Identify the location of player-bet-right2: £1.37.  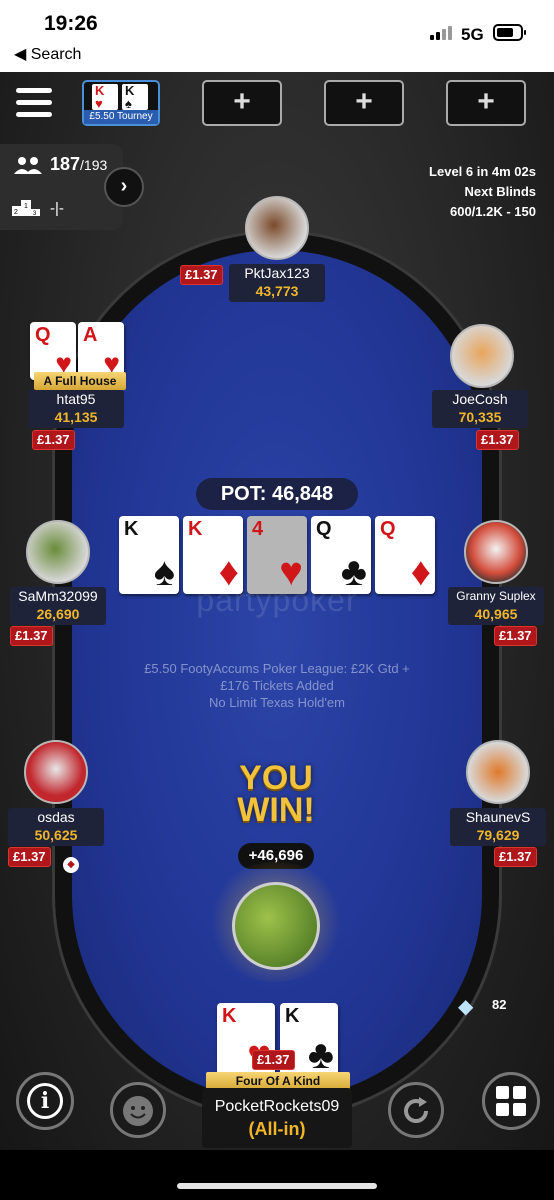
(515, 636).